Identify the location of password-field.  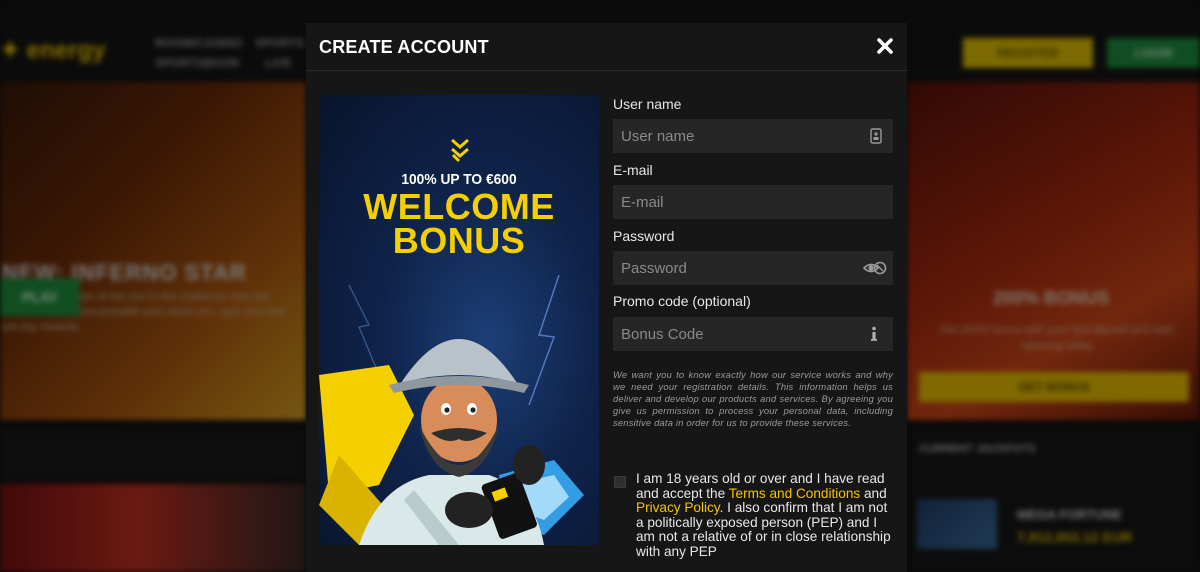
(753, 268).